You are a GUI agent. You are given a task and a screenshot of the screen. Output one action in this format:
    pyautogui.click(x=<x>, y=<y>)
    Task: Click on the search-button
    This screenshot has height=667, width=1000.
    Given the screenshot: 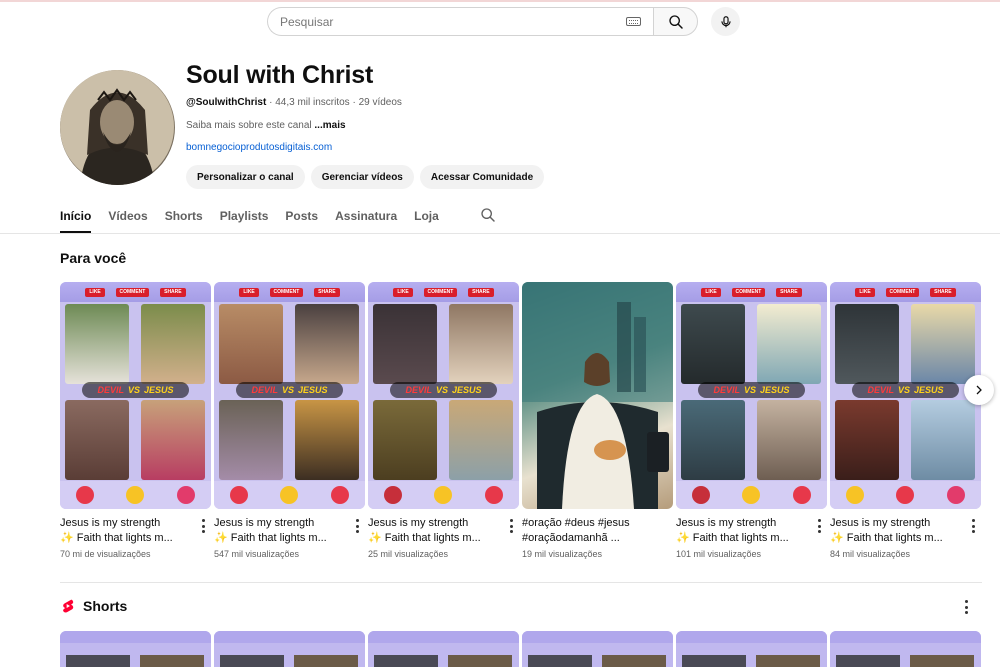 What is the action you would take?
    pyautogui.click(x=675, y=21)
    